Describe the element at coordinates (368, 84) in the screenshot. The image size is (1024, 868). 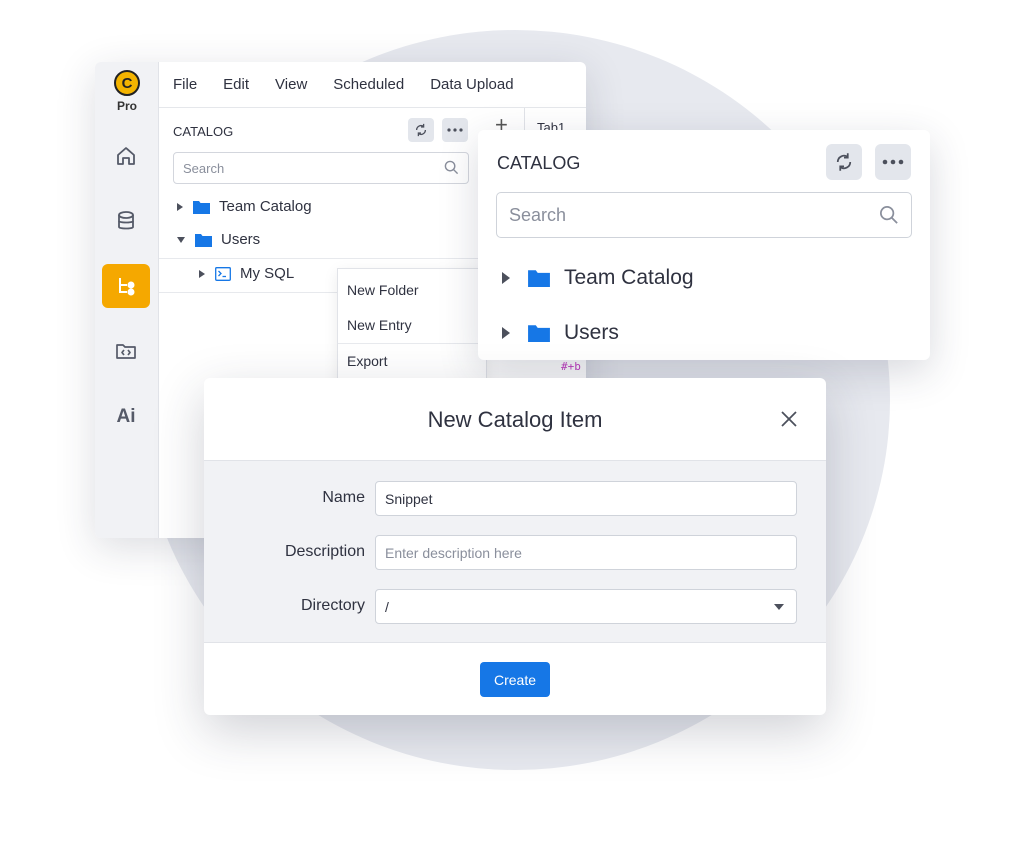
I see `menu-scheduled: Scheduled` at that location.